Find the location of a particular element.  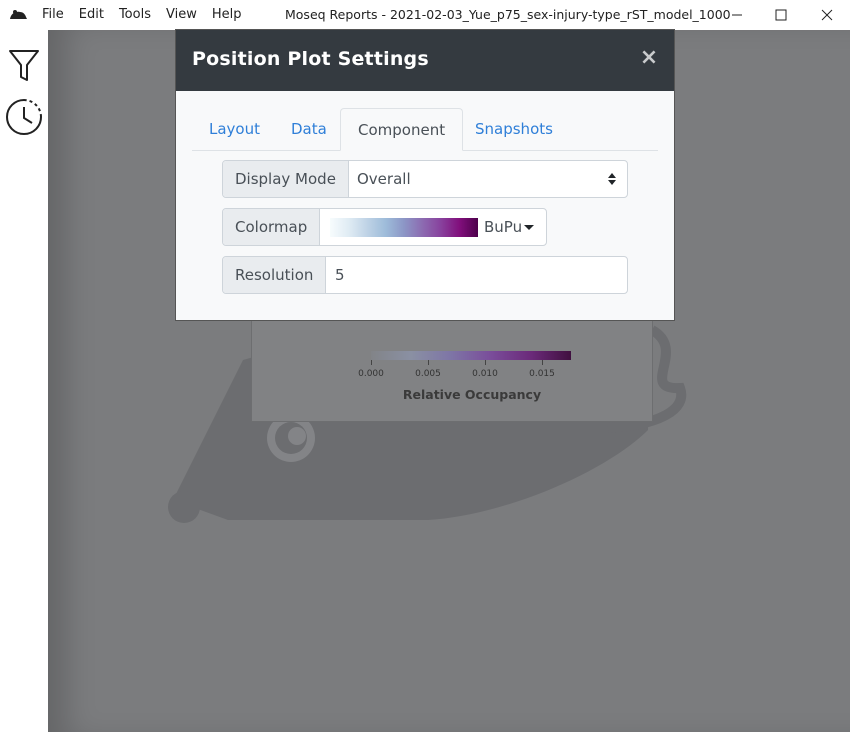

minimize-button is located at coordinates (737, 15).